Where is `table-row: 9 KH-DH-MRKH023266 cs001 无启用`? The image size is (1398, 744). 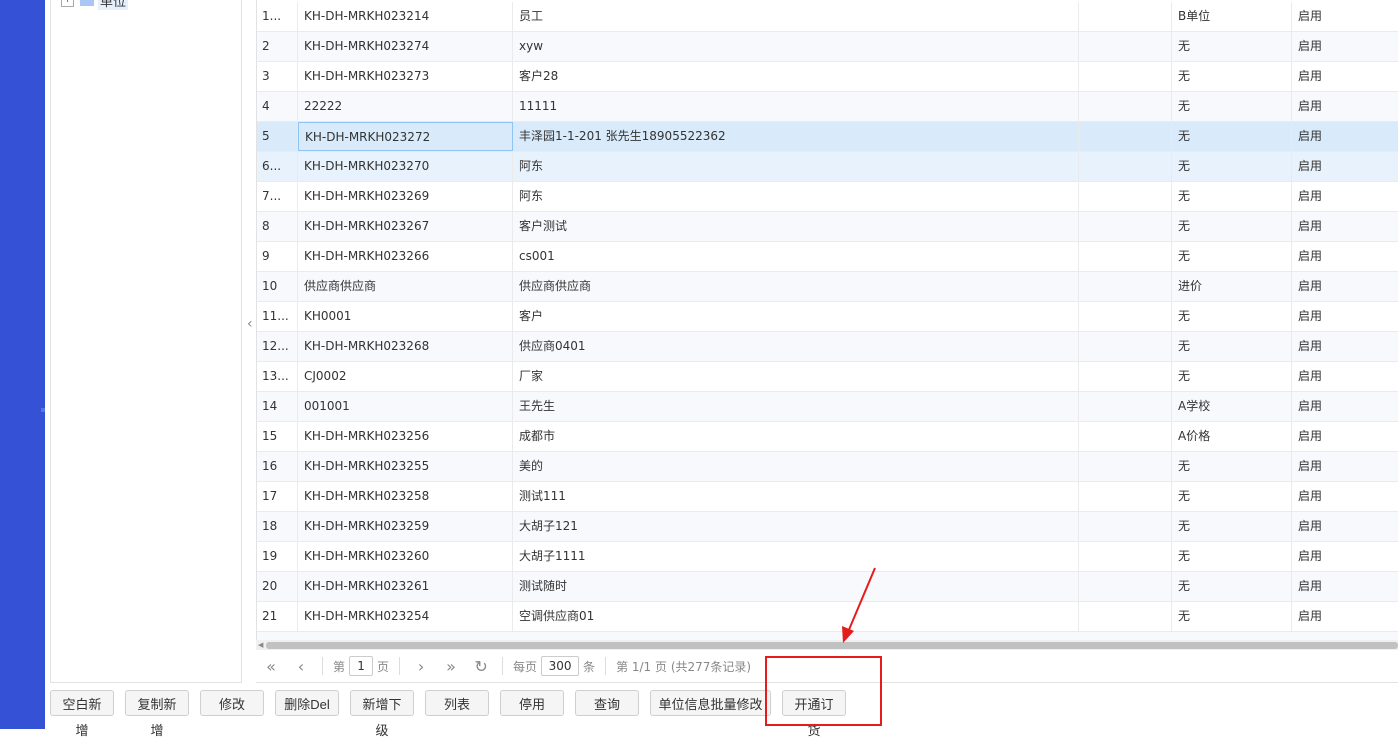 table-row: 9 KH-DH-MRKH023266 cs001 无启用 is located at coordinates (827, 257).